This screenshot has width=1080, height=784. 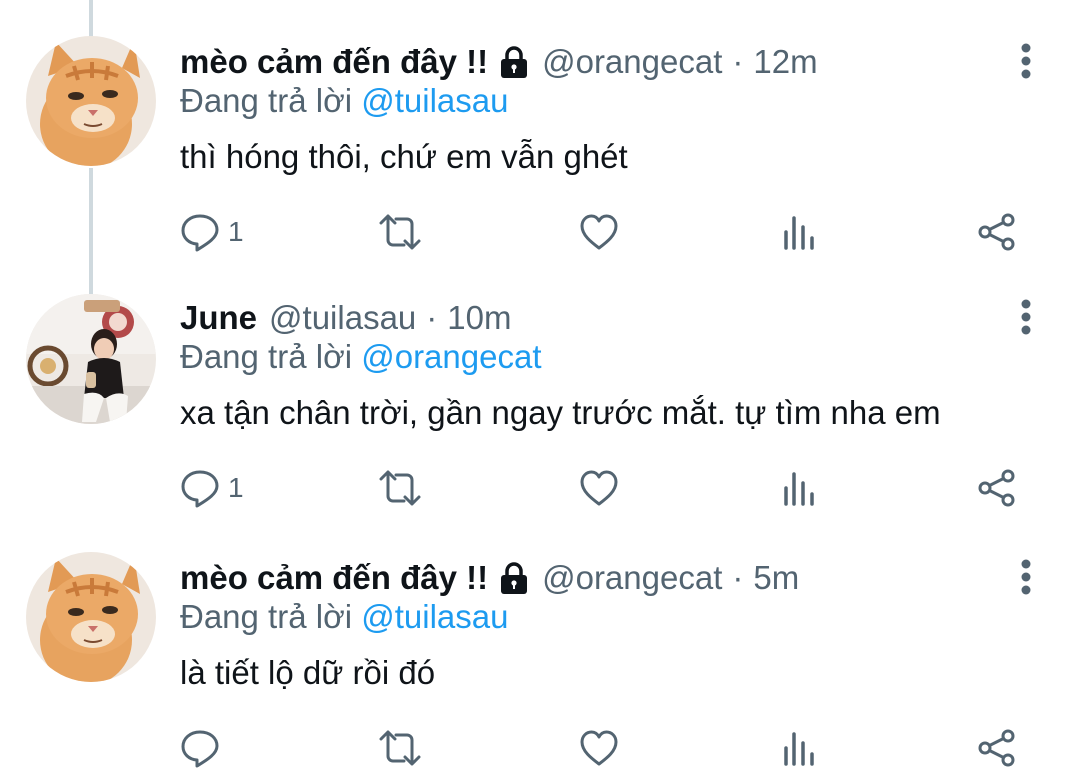 I want to click on timestamp: 5m, so click(x=776, y=578).